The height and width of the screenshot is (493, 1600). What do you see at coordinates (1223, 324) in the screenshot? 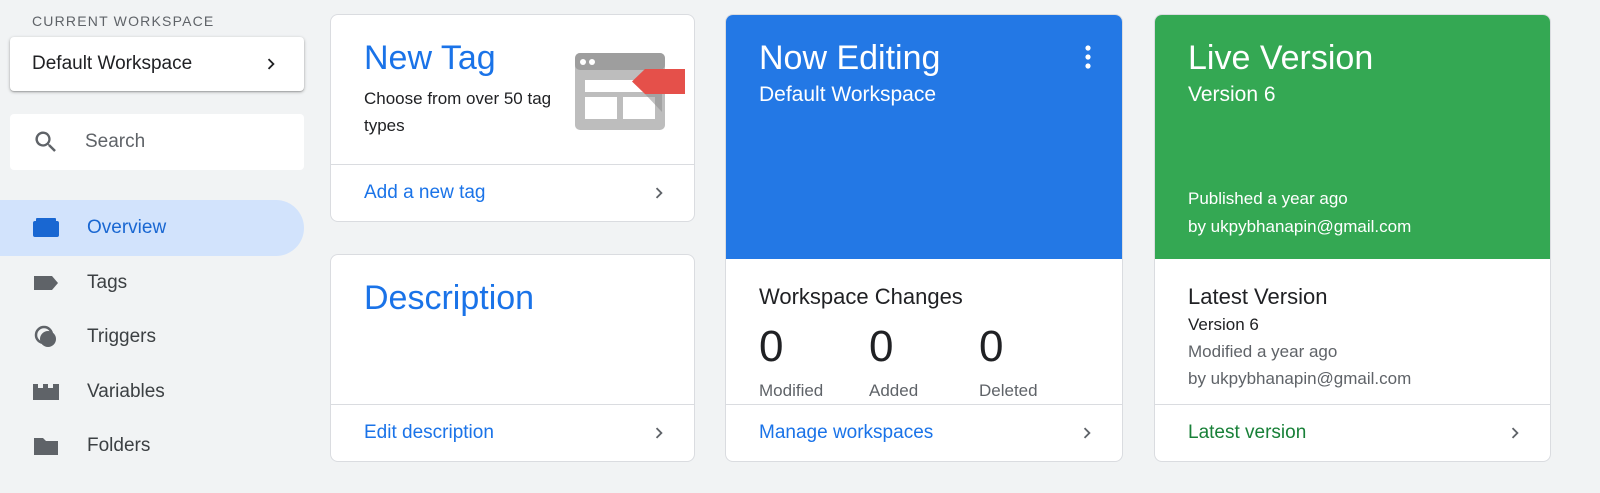
I see `latest-version-number: Version 6` at bounding box center [1223, 324].